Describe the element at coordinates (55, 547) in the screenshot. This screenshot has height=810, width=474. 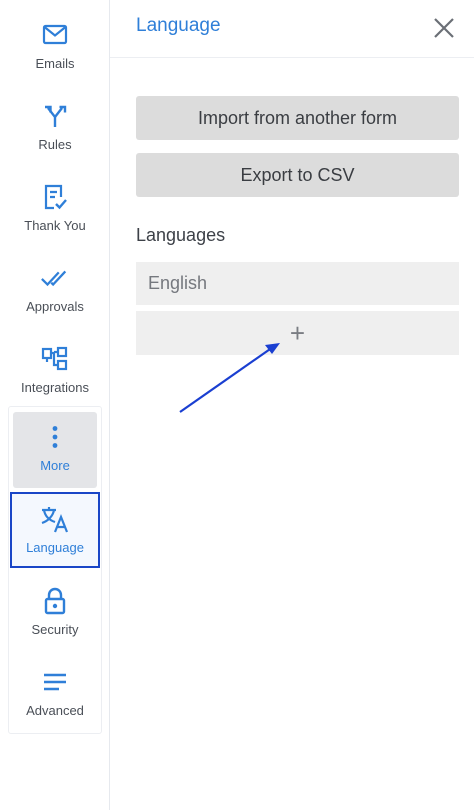
I see `sidebar-item-label: Language` at that location.